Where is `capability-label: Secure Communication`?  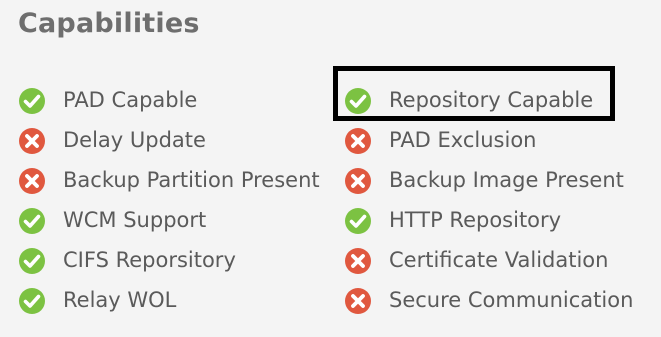
capability-label: Secure Communication is located at coordinates (511, 300).